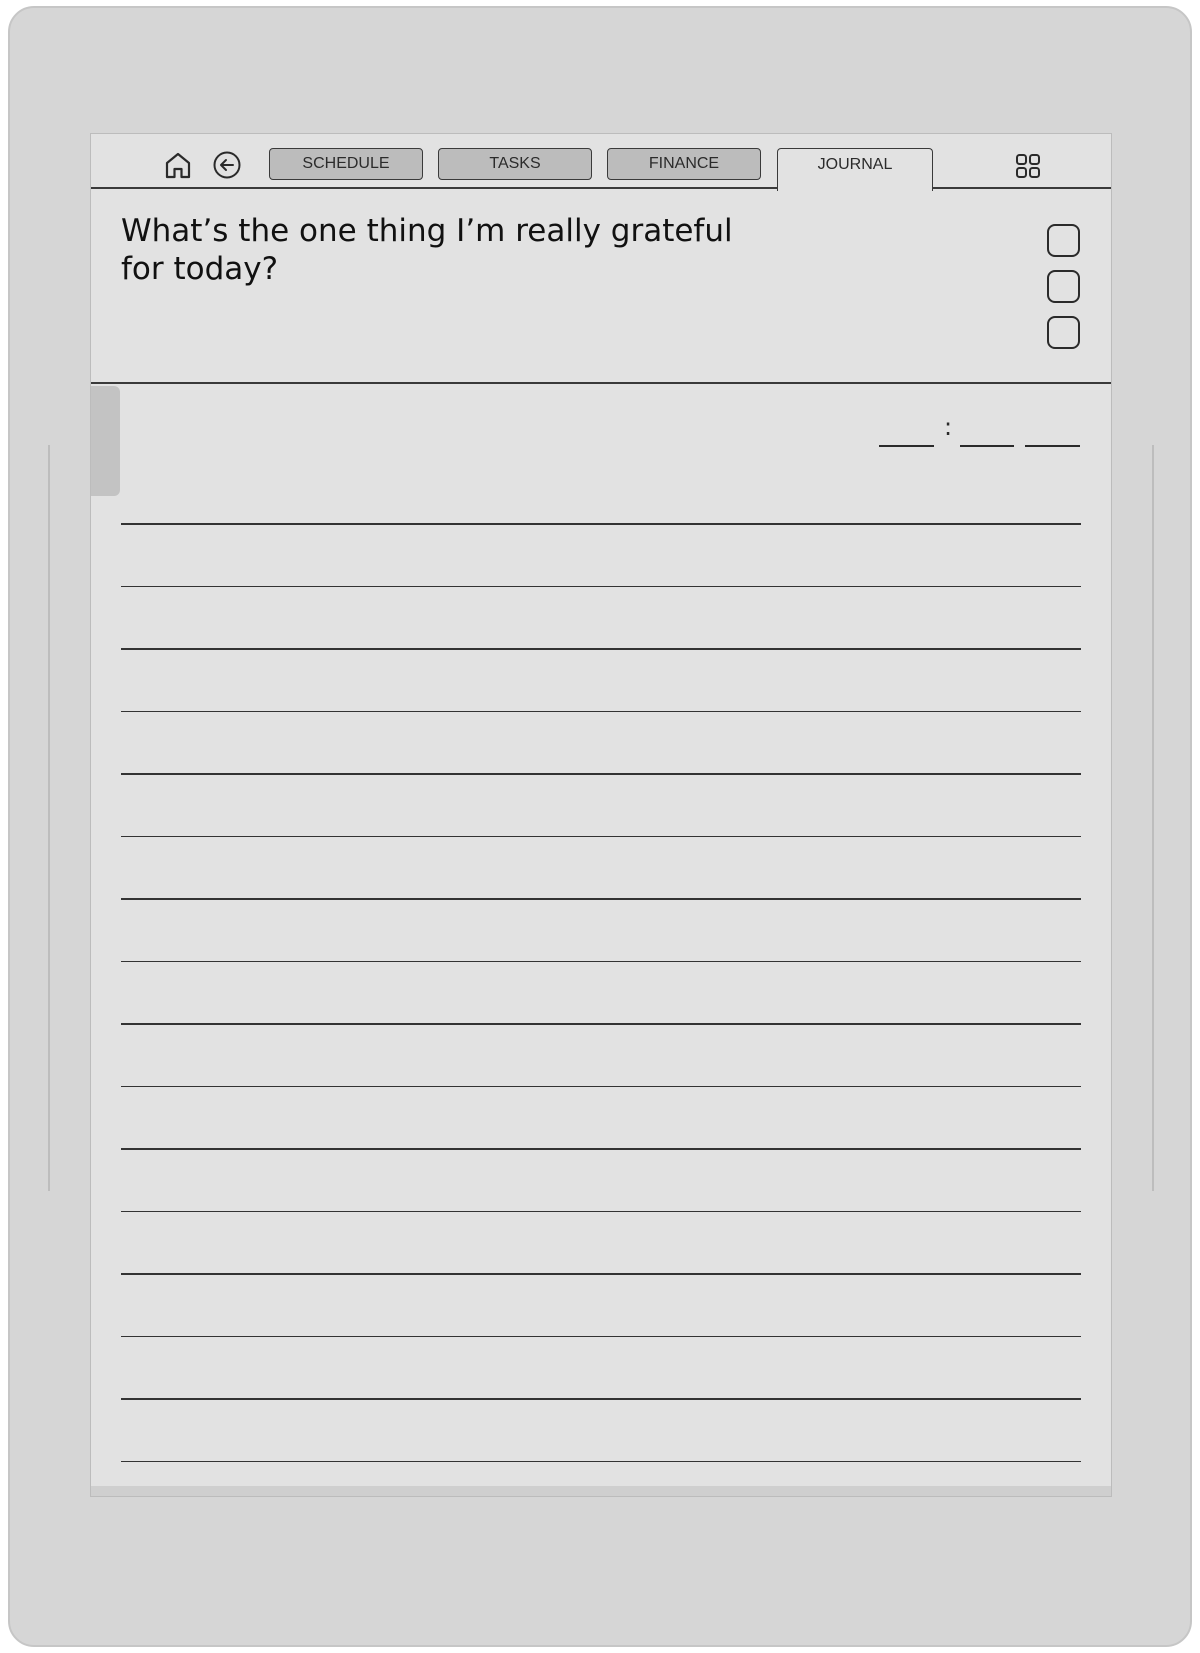  What do you see at coordinates (1028, 166) in the screenshot?
I see `grid-apps-icon` at bounding box center [1028, 166].